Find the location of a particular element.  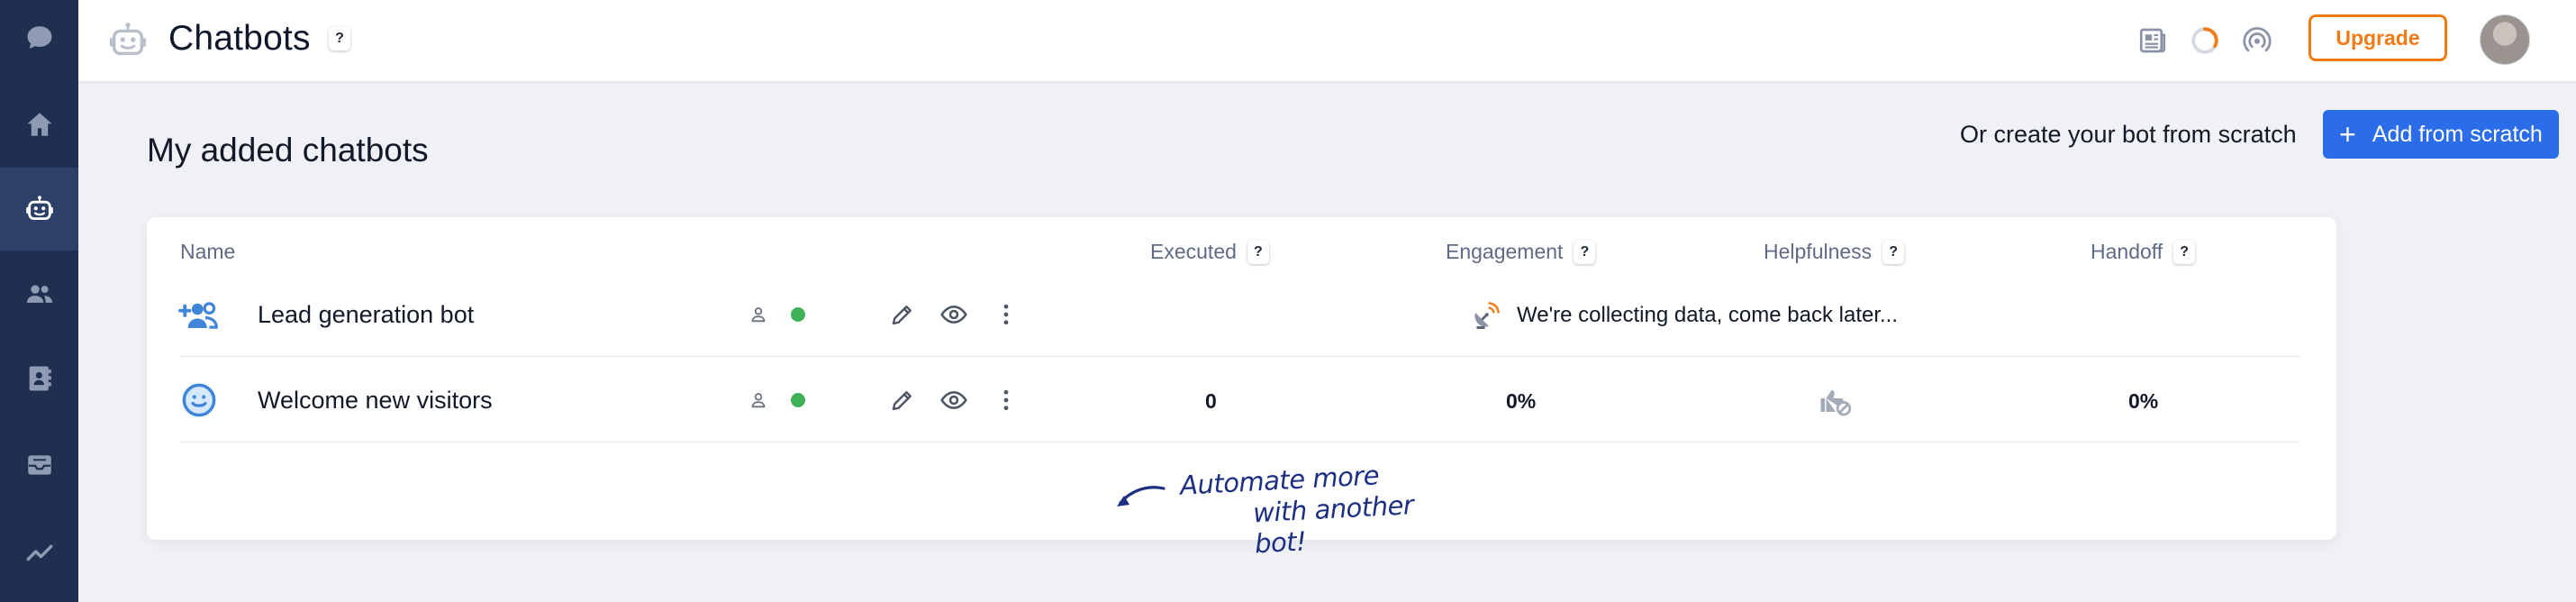

robot-icon is located at coordinates (39, 208).